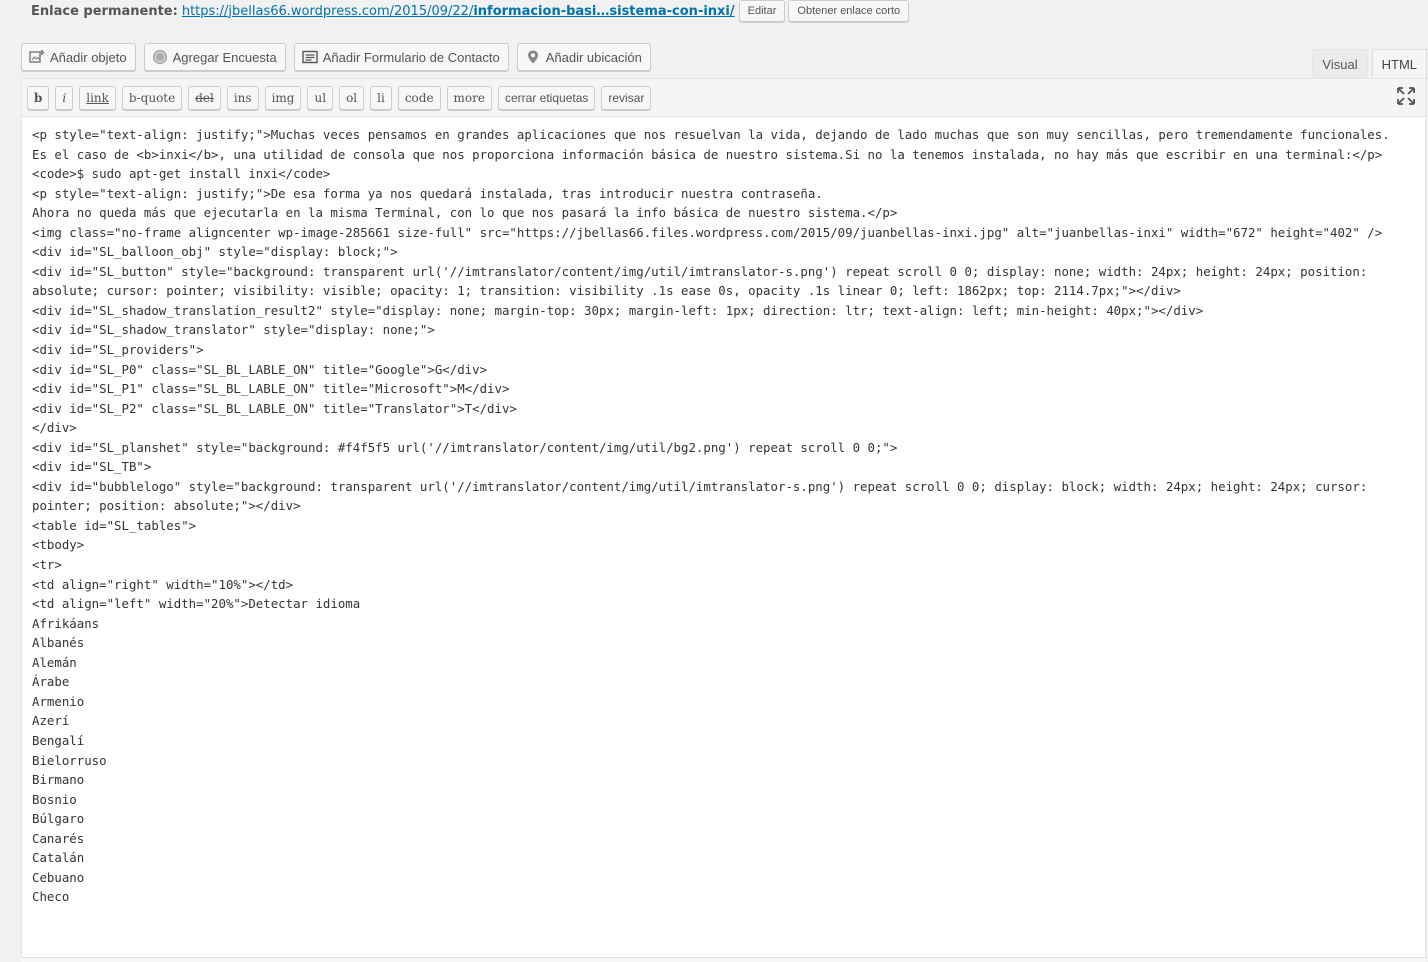 This screenshot has height=962, width=1428. What do you see at coordinates (626, 97) in the screenshot?
I see `qt-spellcheck-button: revisar` at bounding box center [626, 97].